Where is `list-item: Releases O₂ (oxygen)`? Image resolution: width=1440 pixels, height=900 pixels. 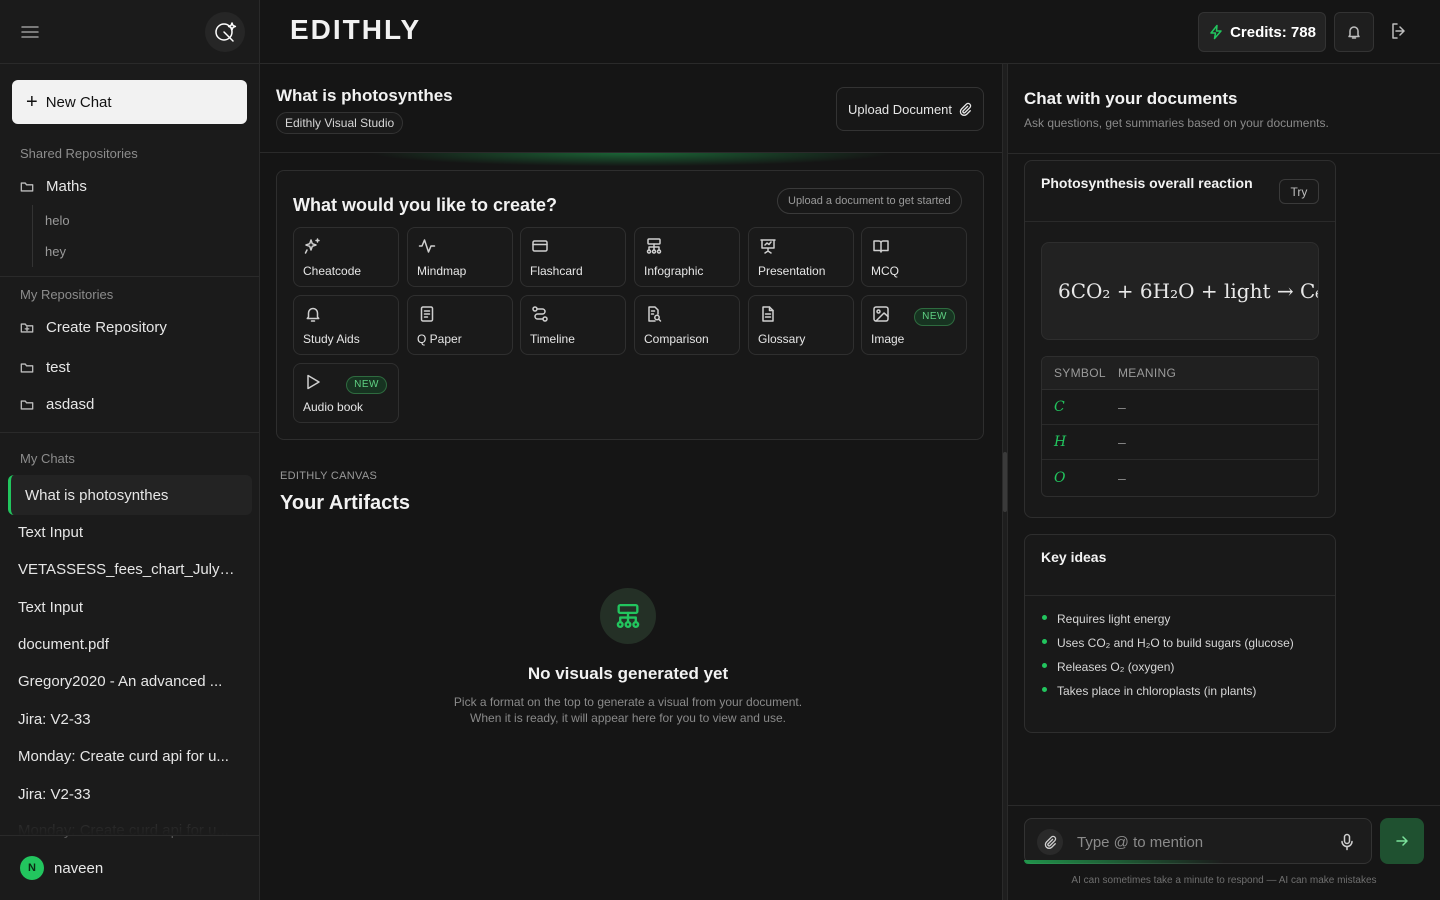
list-item: Releases O₂ (oxygen) is located at coordinates (1167, 671).